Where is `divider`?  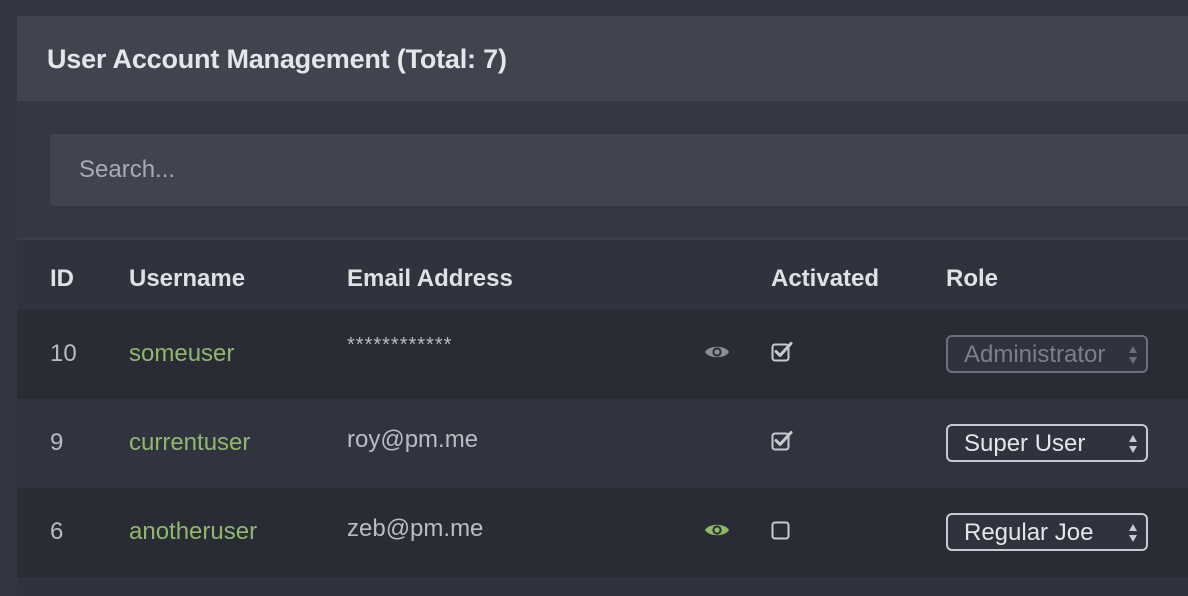
divider is located at coordinates (602, 239).